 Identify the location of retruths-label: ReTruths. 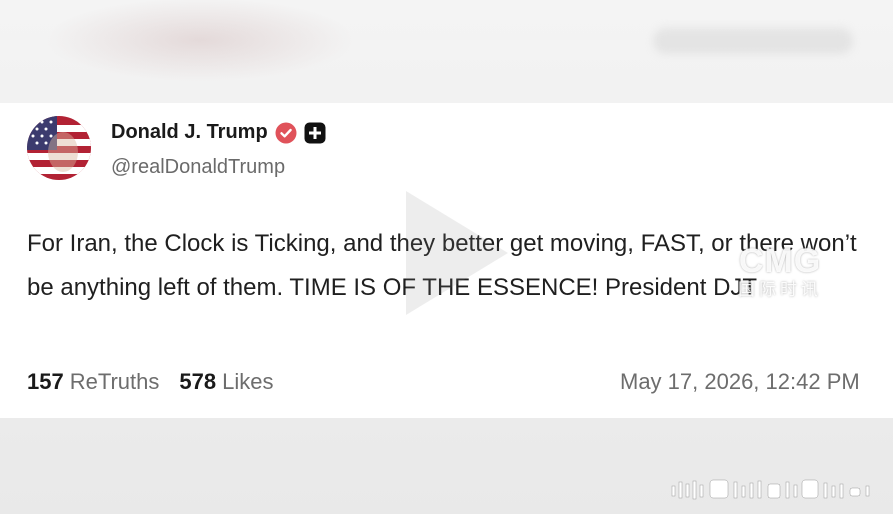
(114, 381).